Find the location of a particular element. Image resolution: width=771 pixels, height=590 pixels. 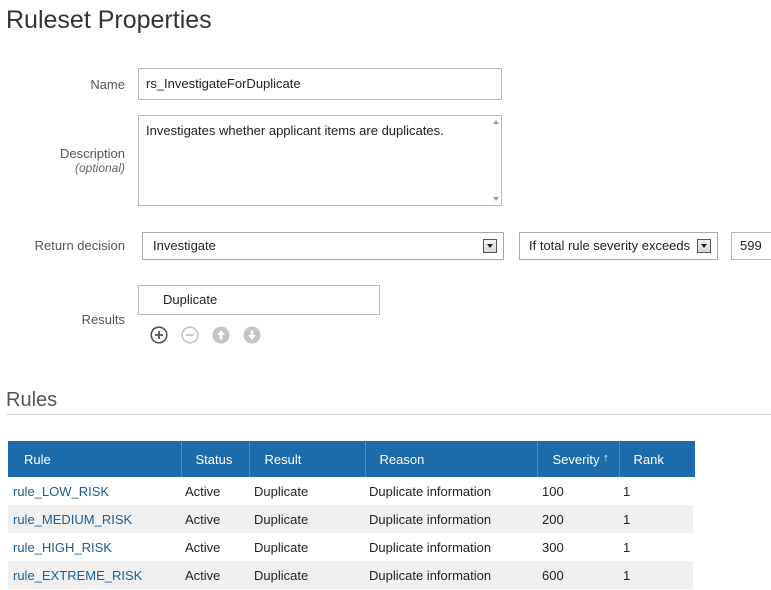

results-list: Duplicate is located at coordinates (259, 300).